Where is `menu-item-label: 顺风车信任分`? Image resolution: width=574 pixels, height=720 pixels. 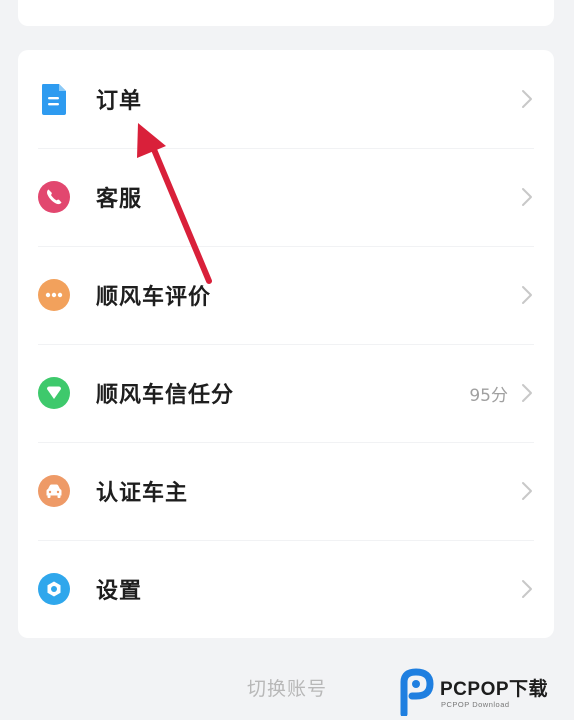
menu-item-label: 顺风车信任分 is located at coordinates (165, 395).